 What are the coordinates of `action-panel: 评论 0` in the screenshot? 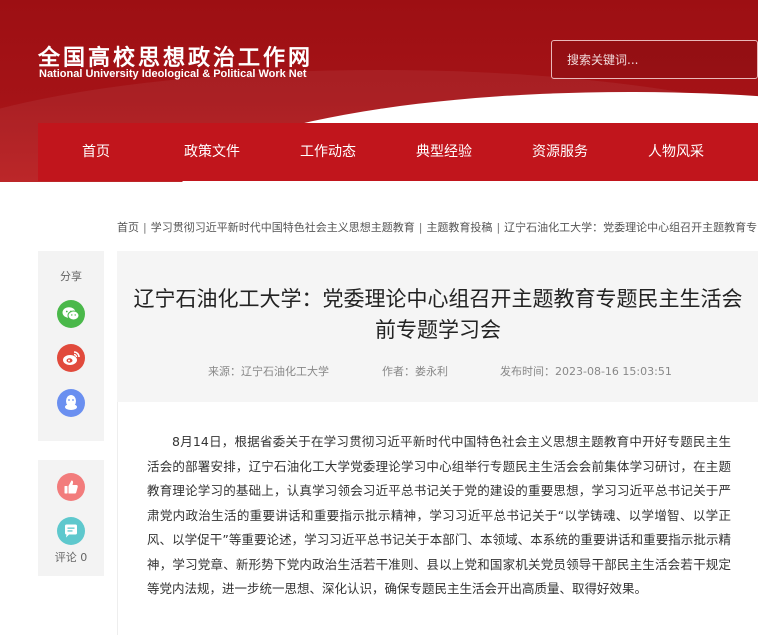 It's located at (71, 518).